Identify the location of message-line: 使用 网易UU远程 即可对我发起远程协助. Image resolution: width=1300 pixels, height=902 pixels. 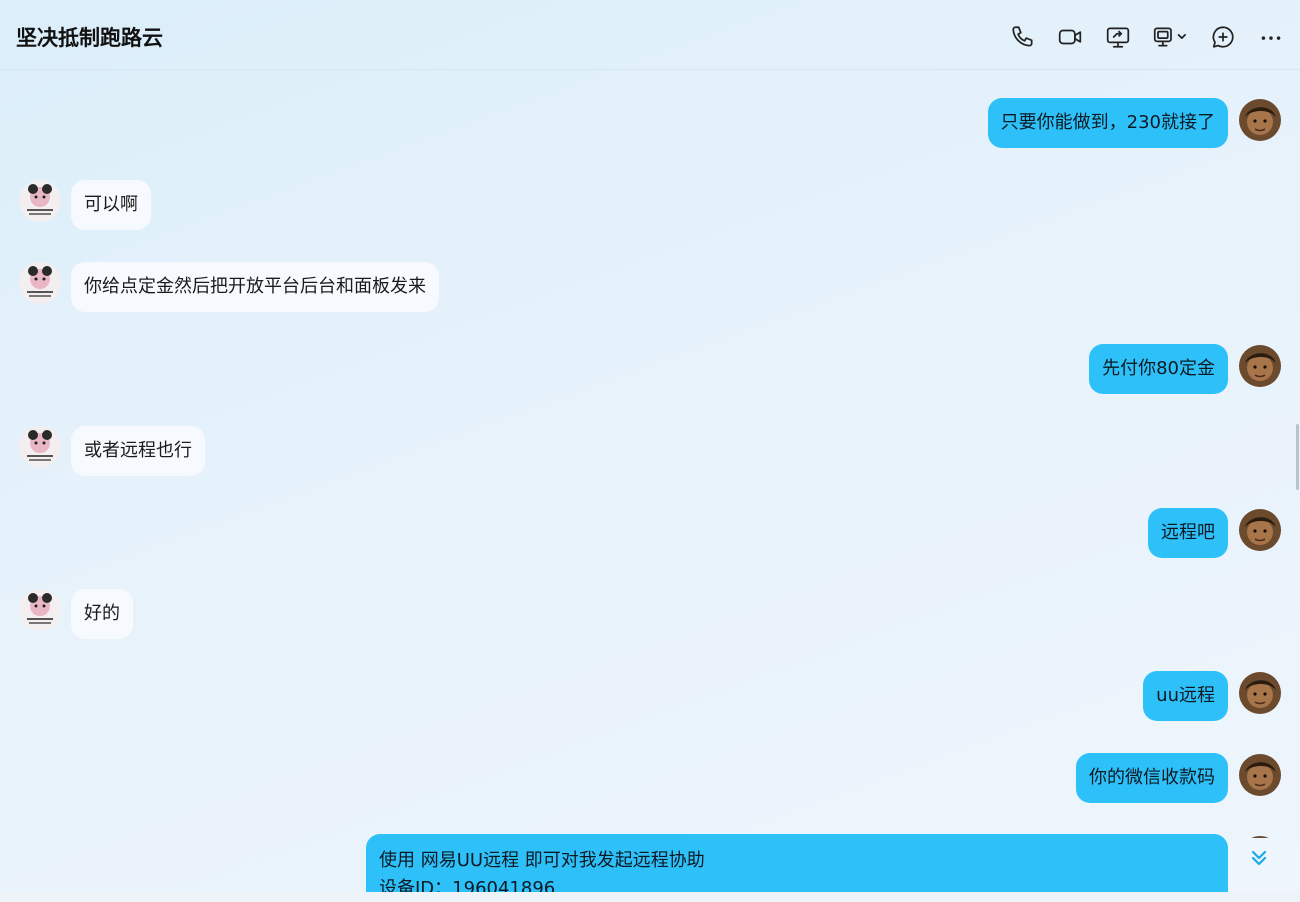
(542, 860).